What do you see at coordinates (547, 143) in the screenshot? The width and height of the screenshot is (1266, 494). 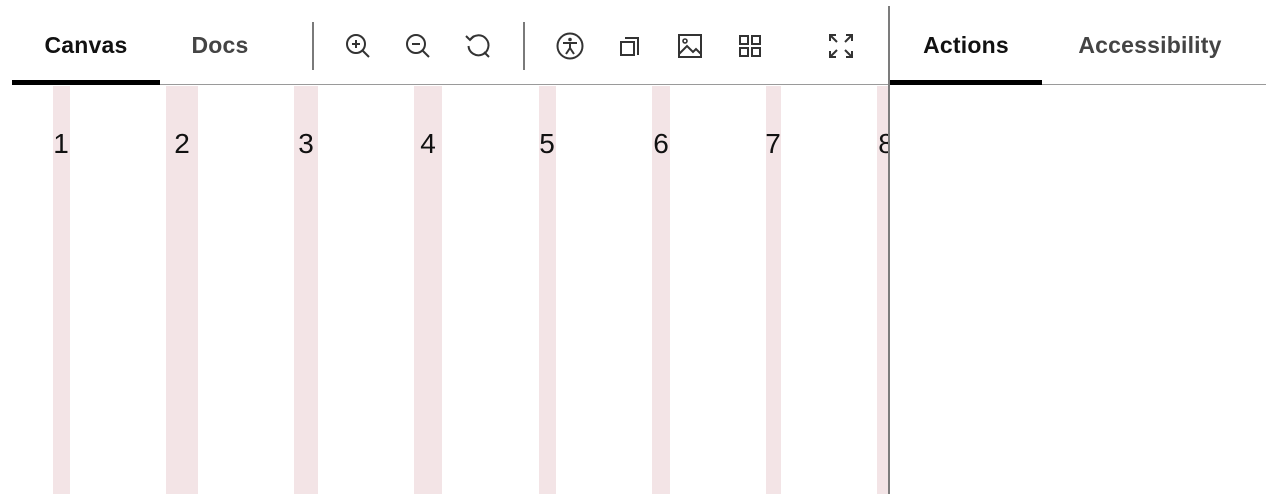 I see `column-label: 5` at bounding box center [547, 143].